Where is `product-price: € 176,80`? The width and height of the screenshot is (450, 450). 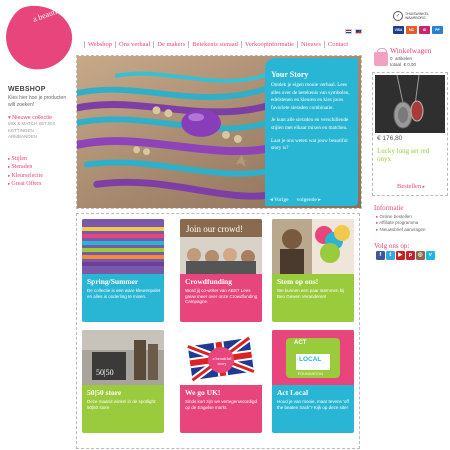 product-price: € 176,80 is located at coordinates (390, 138).